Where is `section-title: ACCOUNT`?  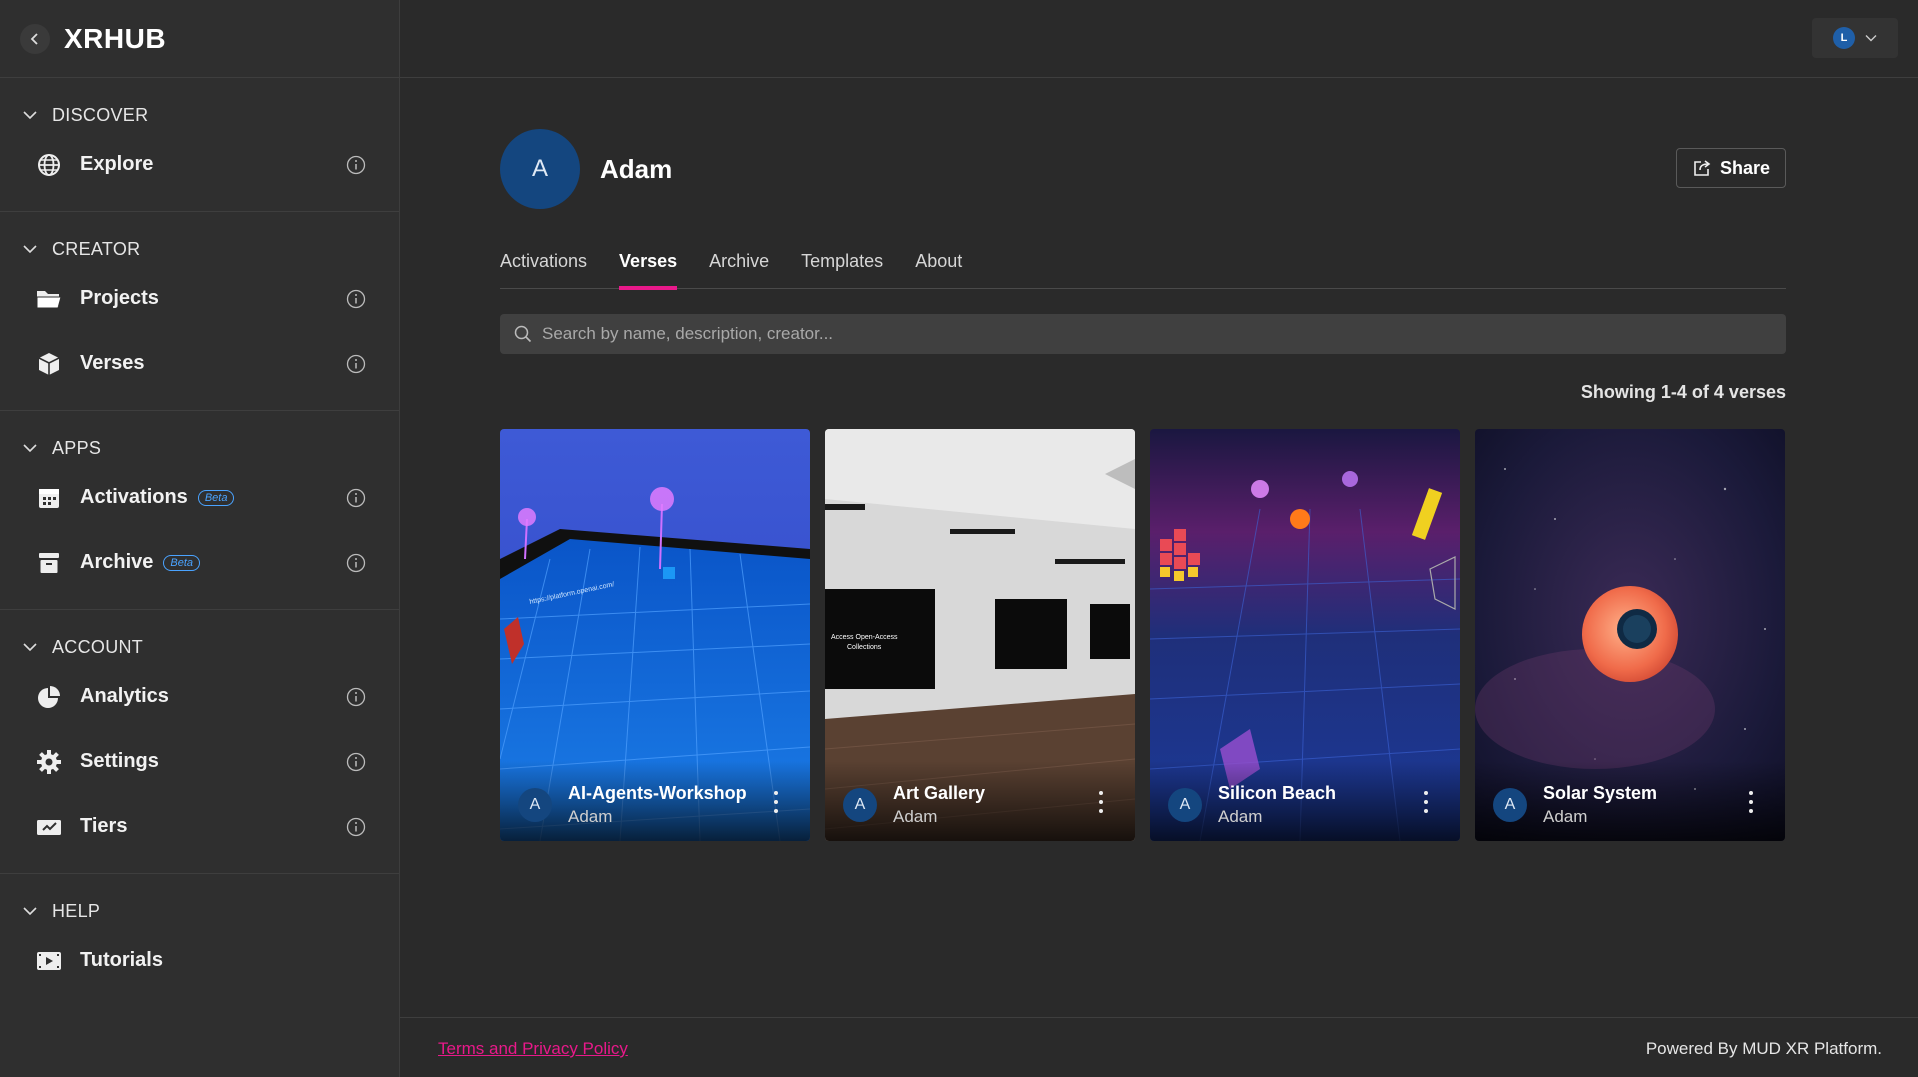 section-title: ACCOUNT is located at coordinates (98, 646).